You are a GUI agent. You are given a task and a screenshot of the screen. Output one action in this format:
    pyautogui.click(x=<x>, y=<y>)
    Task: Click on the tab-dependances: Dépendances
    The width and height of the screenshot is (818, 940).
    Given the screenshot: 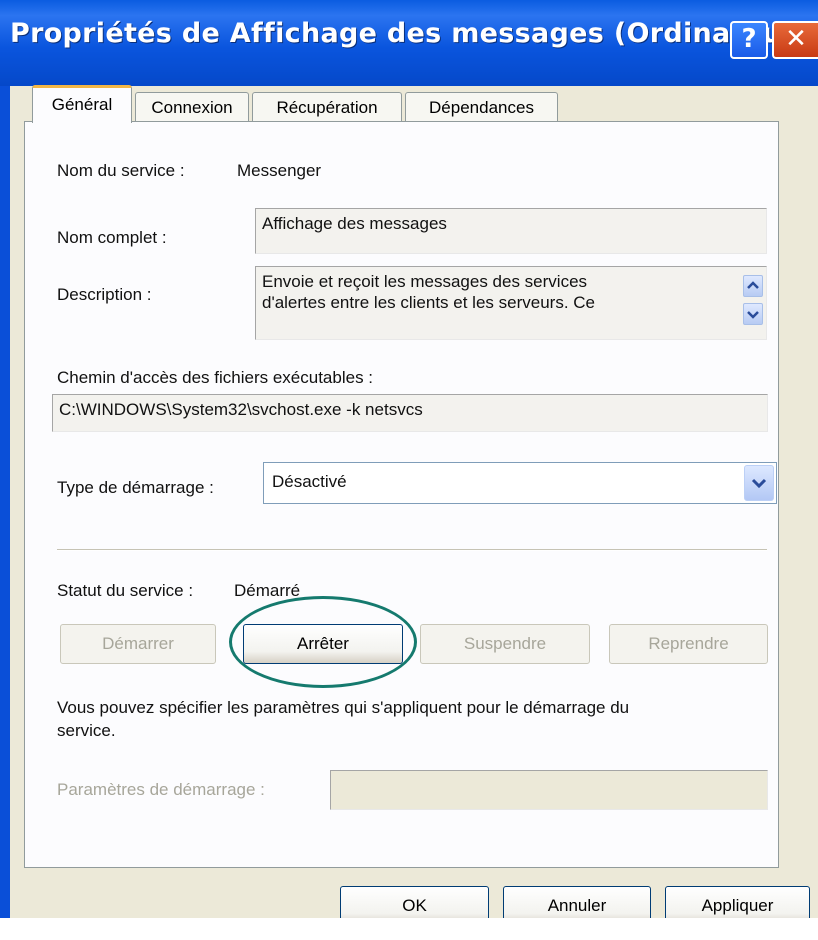 What is the action you would take?
    pyautogui.click(x=481, y=107)
    